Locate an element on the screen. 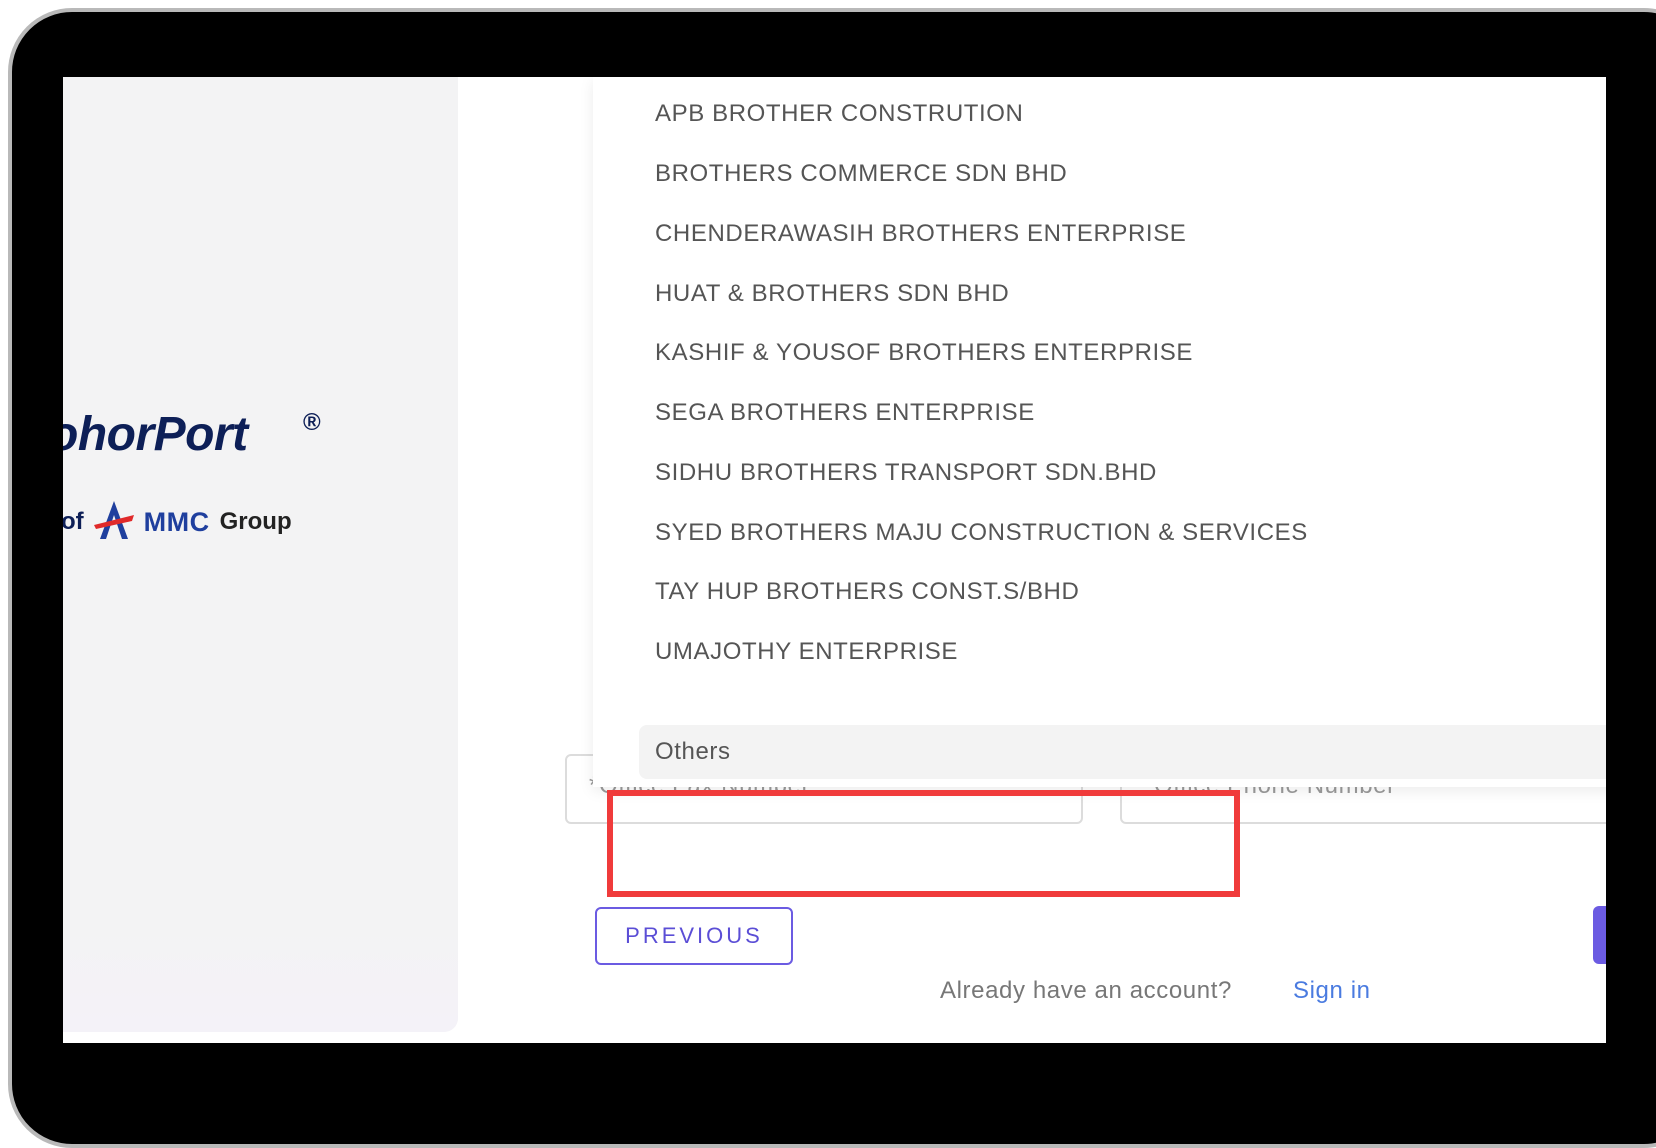  johorport-logo: ohorPort is located at coordinates (155, 434).